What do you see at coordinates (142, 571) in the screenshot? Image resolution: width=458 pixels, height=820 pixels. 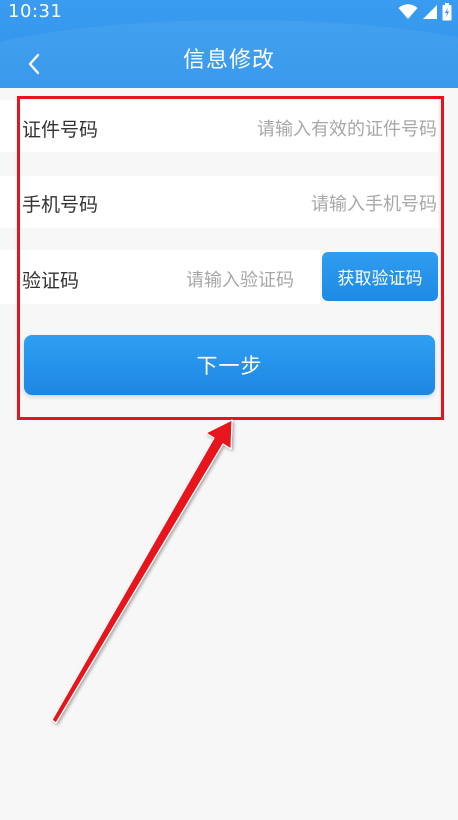 I see `annotation-arrow-shape` at bounding box center [142, 571].